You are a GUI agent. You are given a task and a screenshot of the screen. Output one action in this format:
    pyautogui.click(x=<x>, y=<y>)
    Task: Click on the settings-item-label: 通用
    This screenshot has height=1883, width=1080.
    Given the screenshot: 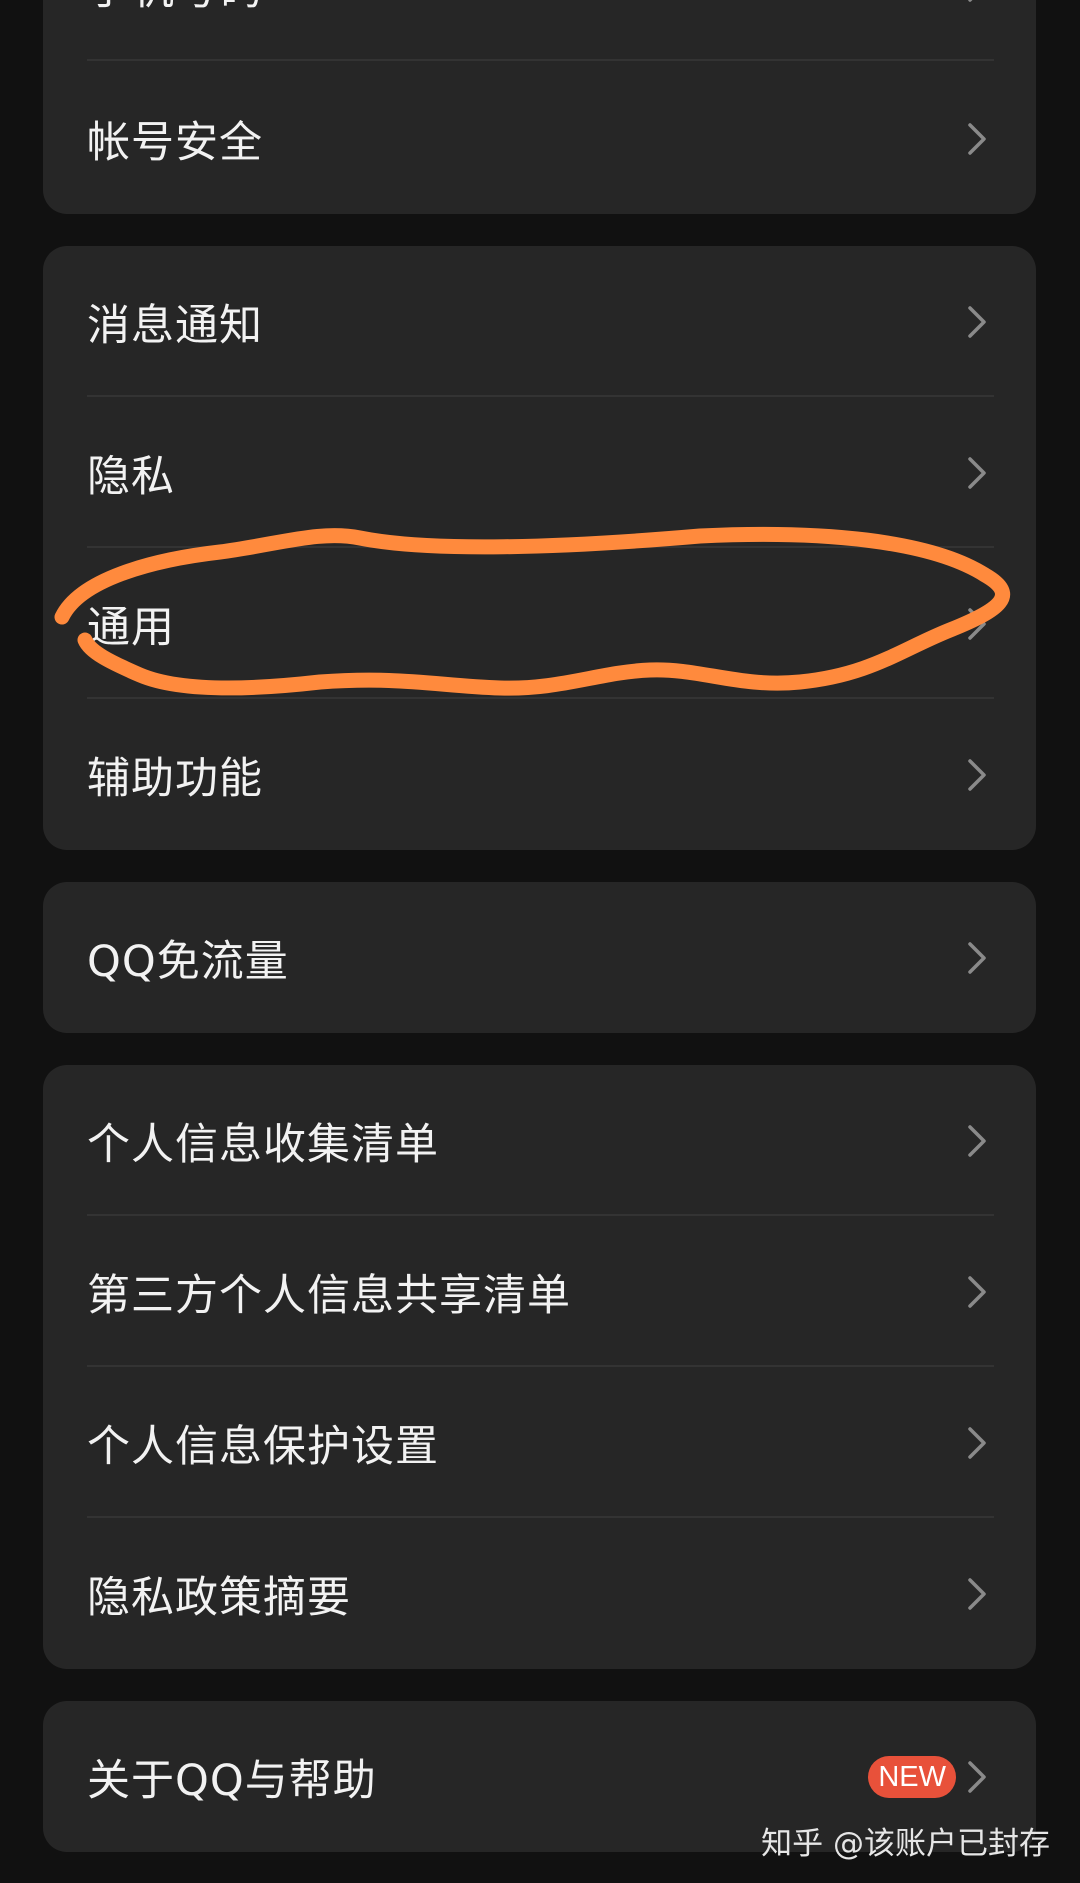 What is the action you would take?
    pyautogui.click(x=131, y=627)
    